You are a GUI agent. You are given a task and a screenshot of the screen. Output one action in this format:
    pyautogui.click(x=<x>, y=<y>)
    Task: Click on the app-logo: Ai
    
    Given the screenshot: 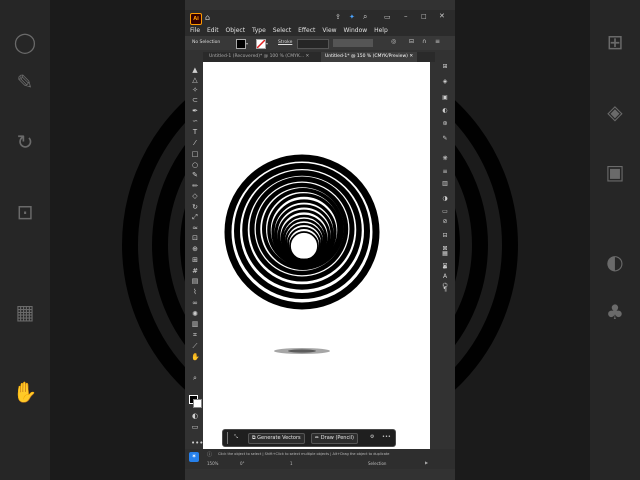 What is the action you would take?
    pyautogui.click(x=196, y=19)
    